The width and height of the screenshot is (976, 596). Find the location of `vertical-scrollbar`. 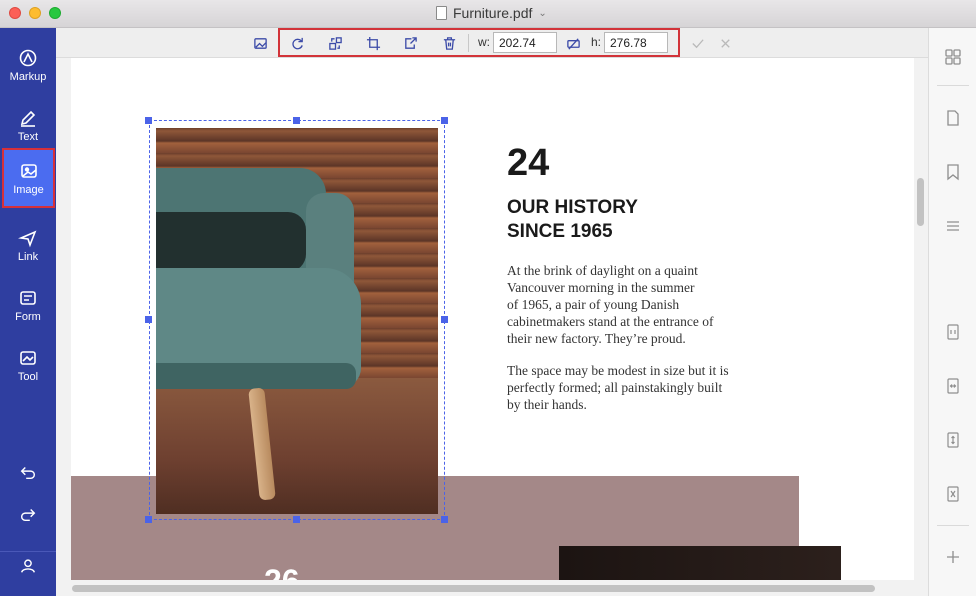

vertical-scrollbar is located at coordinates (920, 202).